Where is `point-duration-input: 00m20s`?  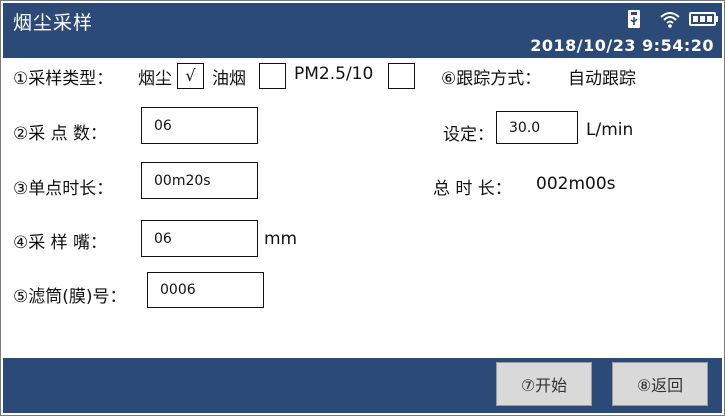
point-duration-input: 00m20s is located at coordinates (199, 180).